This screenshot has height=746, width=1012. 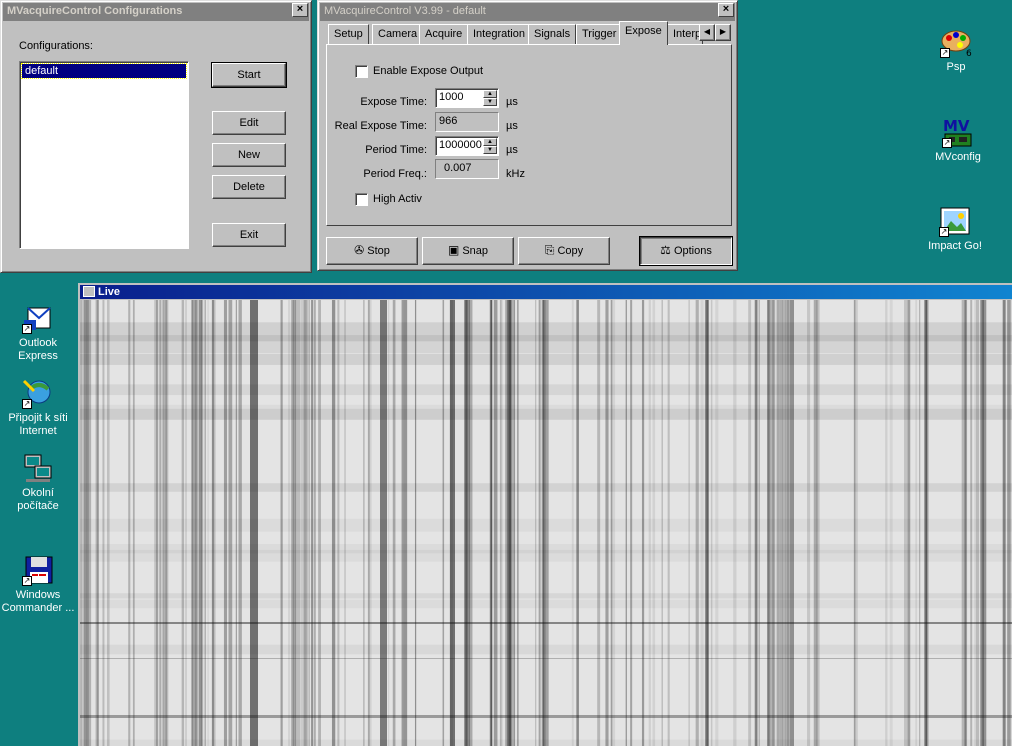 What do you see at coordinates (490, 98) in the screenshot?
I see `expose-time-spinner: ▲ ▼` at bounding box center [490, 98].